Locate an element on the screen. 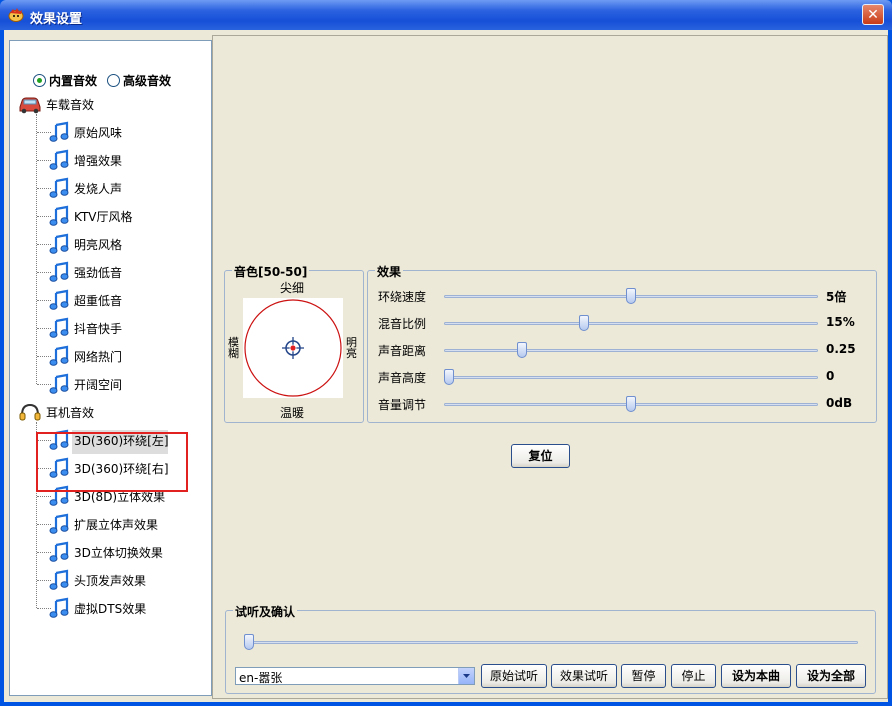  tree-item: 抖音快手 is located at coordinates (85, 327).